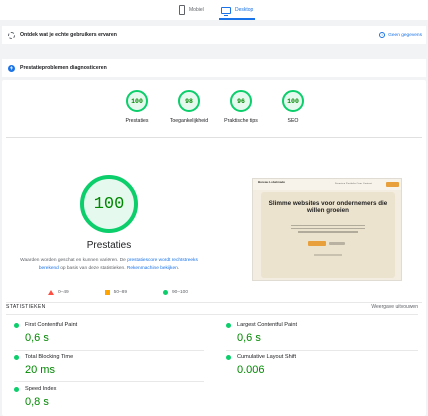 This screenshot has width=428, height=416. I want to click on gauge-performance: 100 Prestaties, so click(137, 107).